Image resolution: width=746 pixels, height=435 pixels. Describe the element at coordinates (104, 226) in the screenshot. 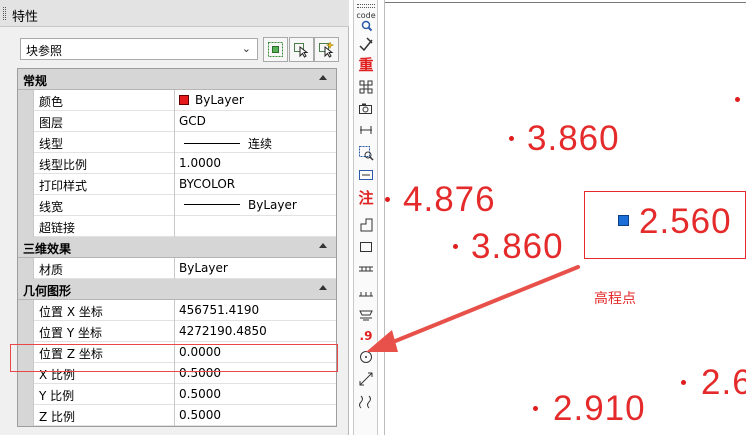

I see `property-name: 超链接` at that location.